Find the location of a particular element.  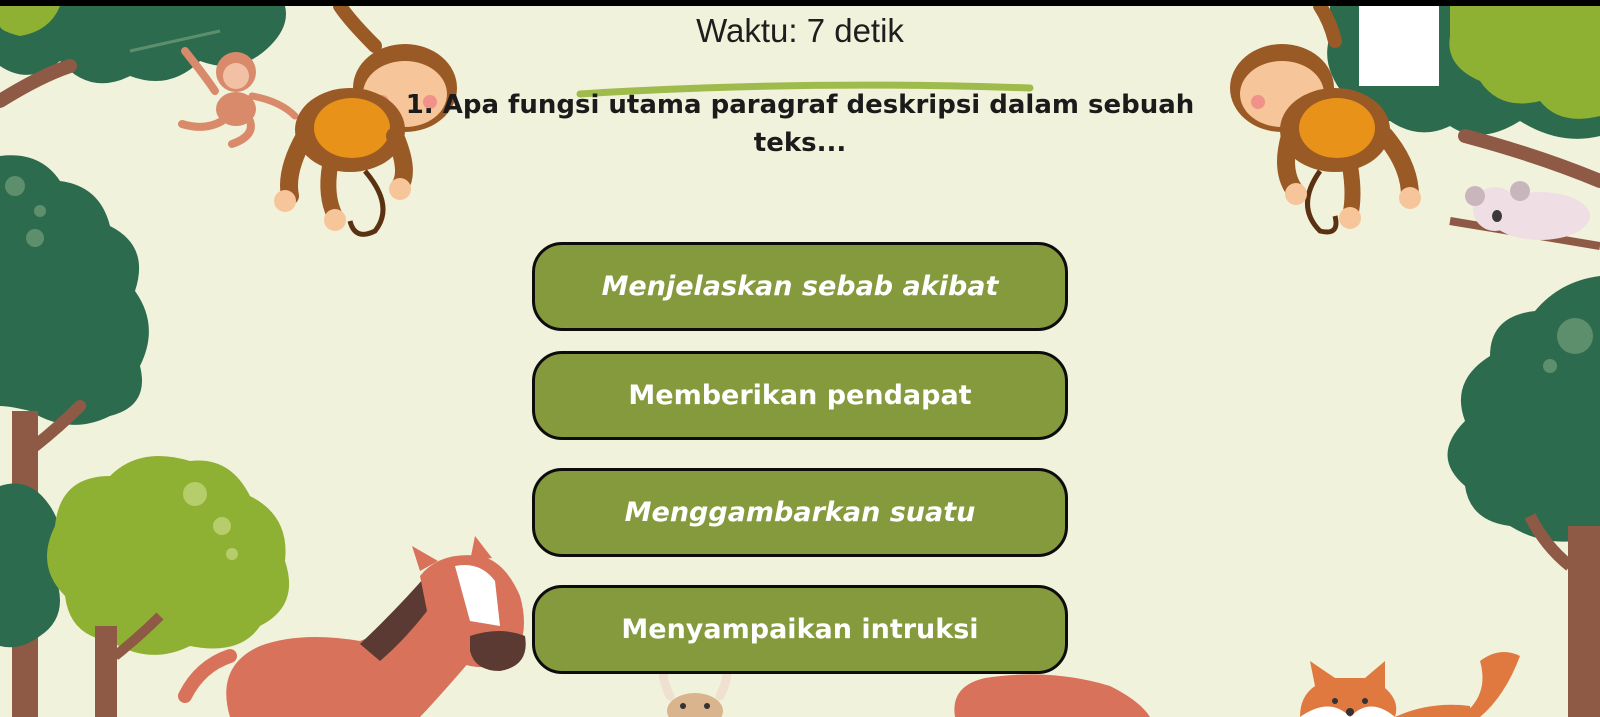

answer-button-2: Memberikan pendapat is located at coordinates (800, 395).